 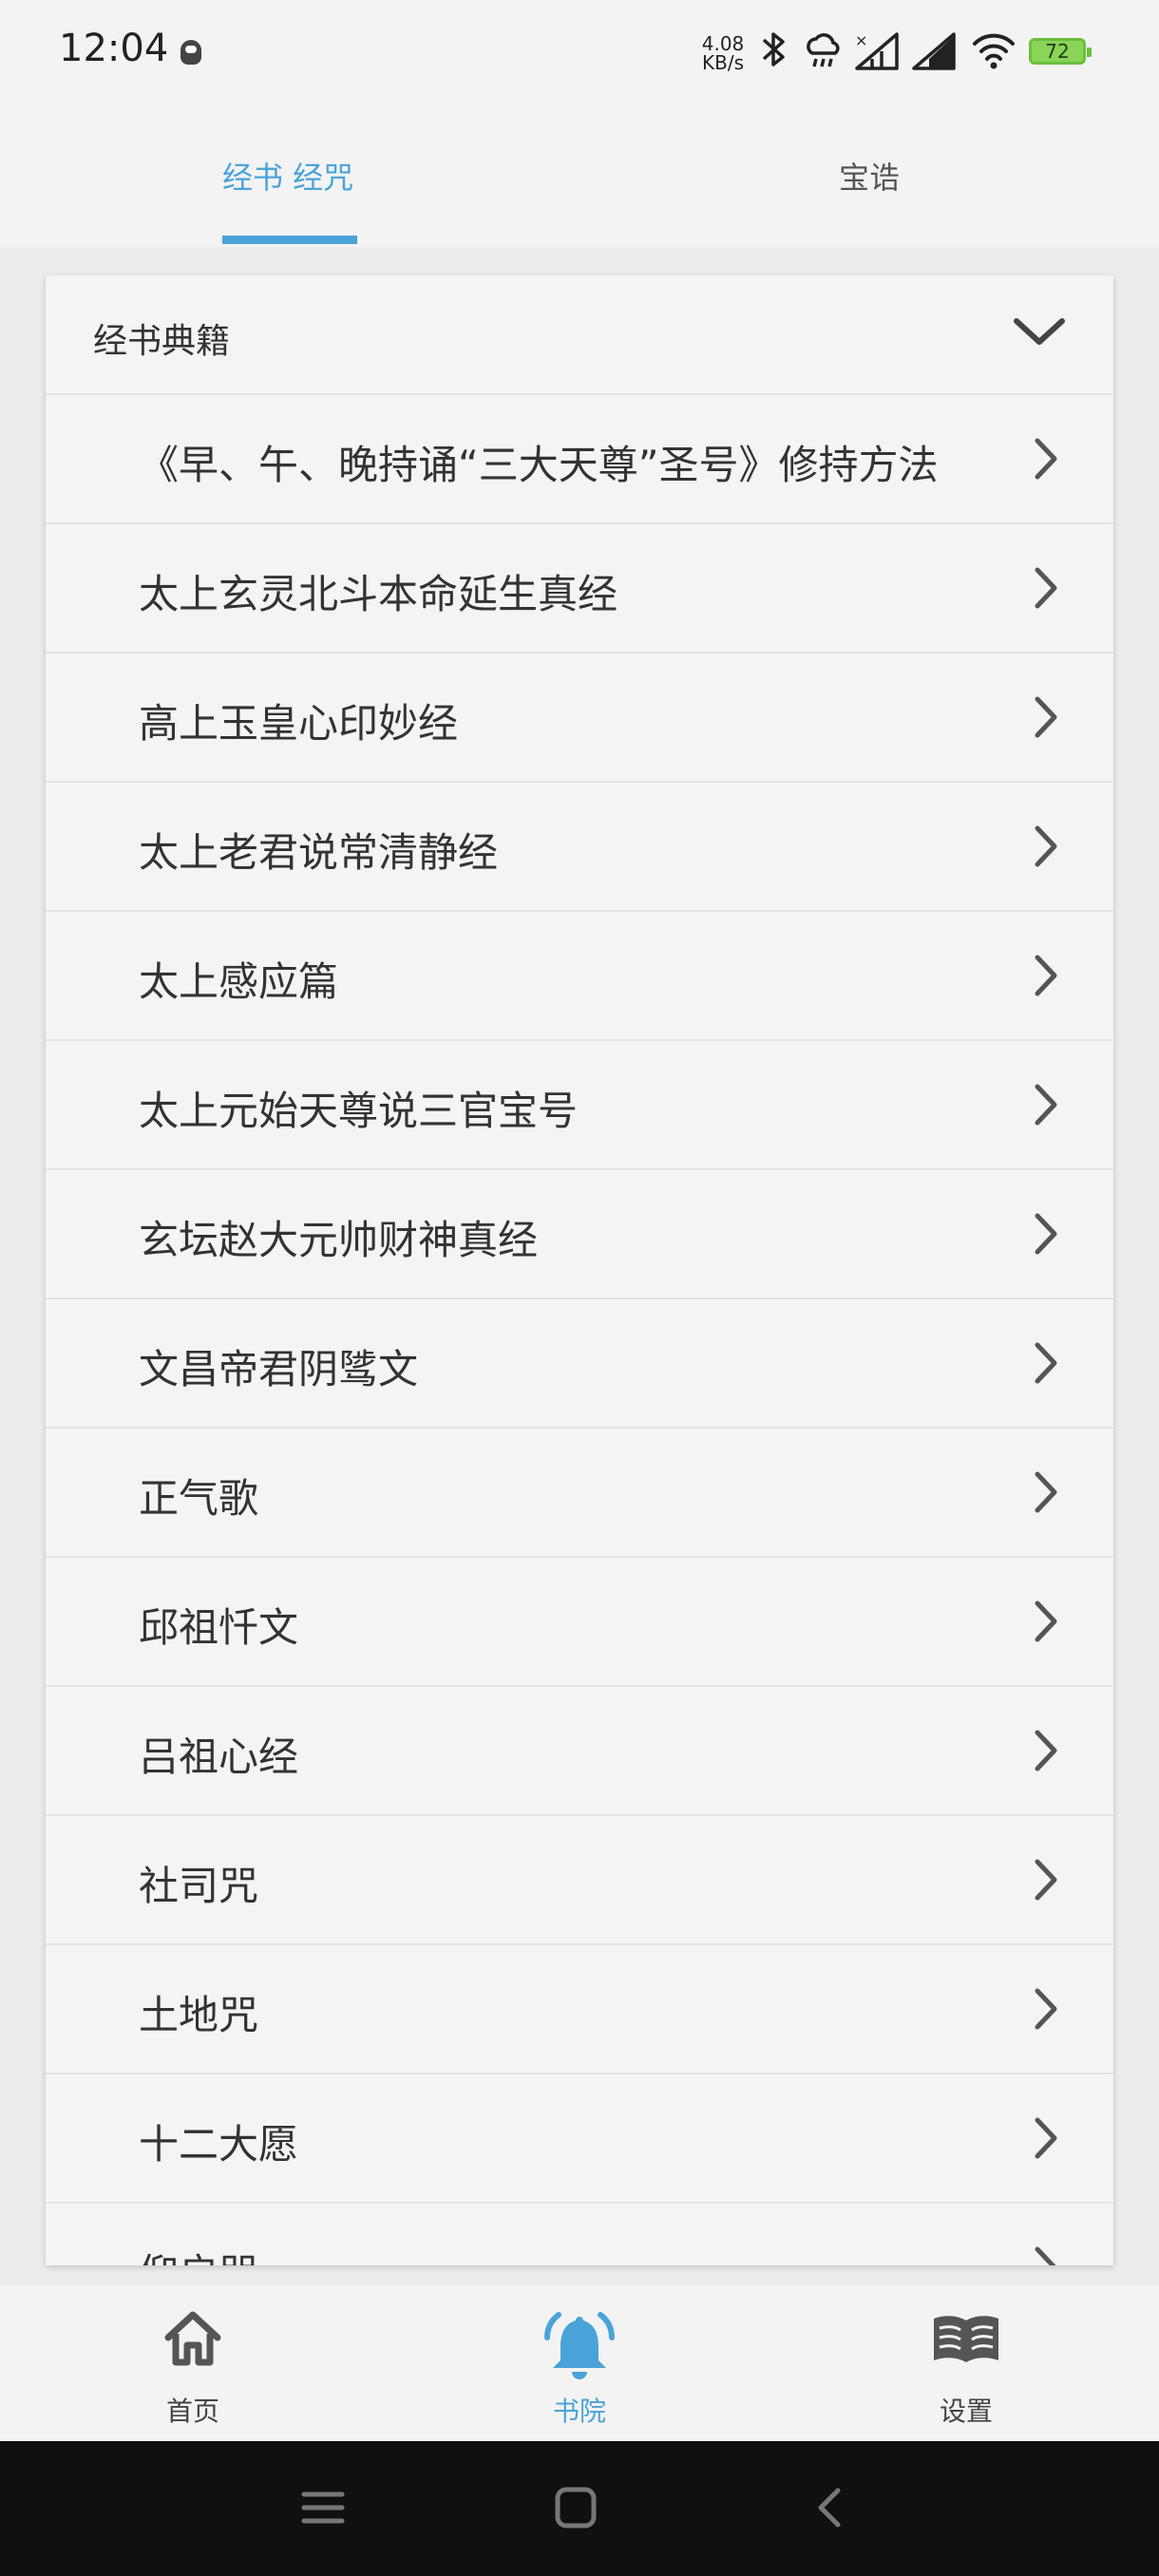 I want to click on list-item: 太上玄灵北斗本命延生真经, so click(x=579, y=588).